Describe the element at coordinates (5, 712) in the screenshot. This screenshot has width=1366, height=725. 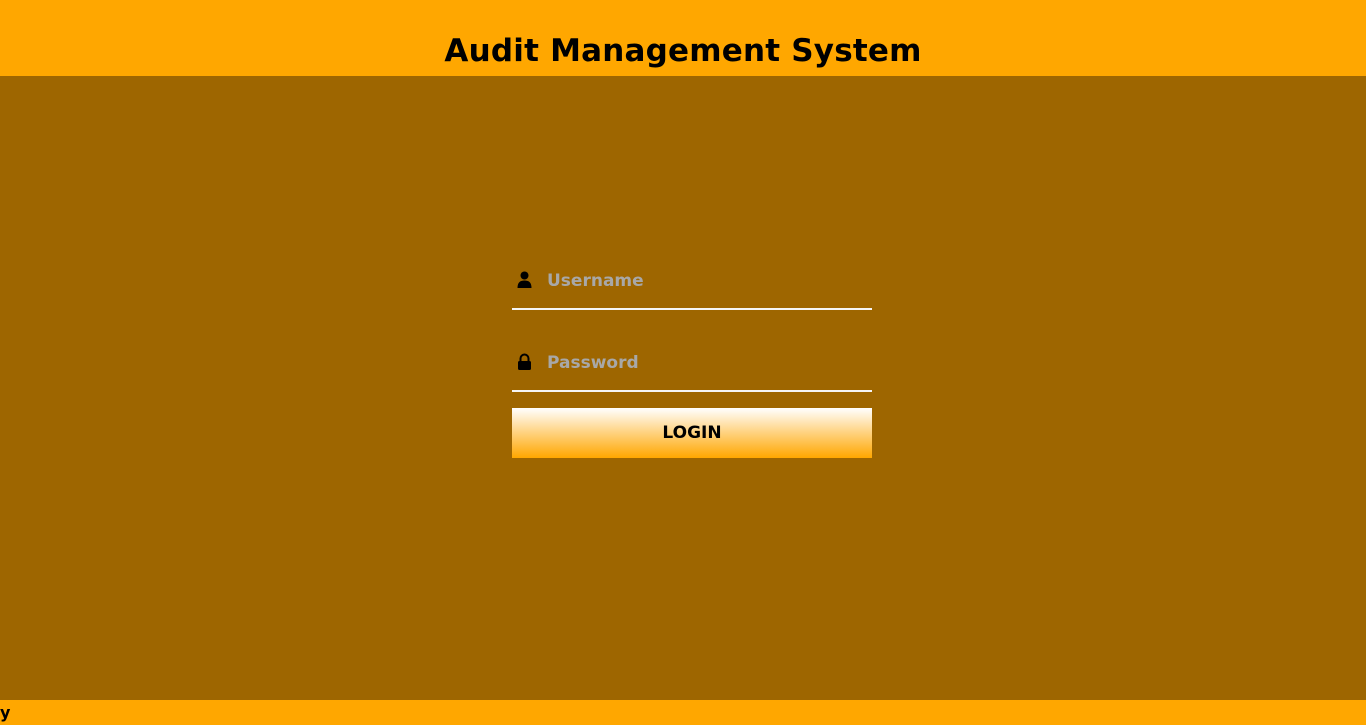
I see `footer-text: y` at that location.